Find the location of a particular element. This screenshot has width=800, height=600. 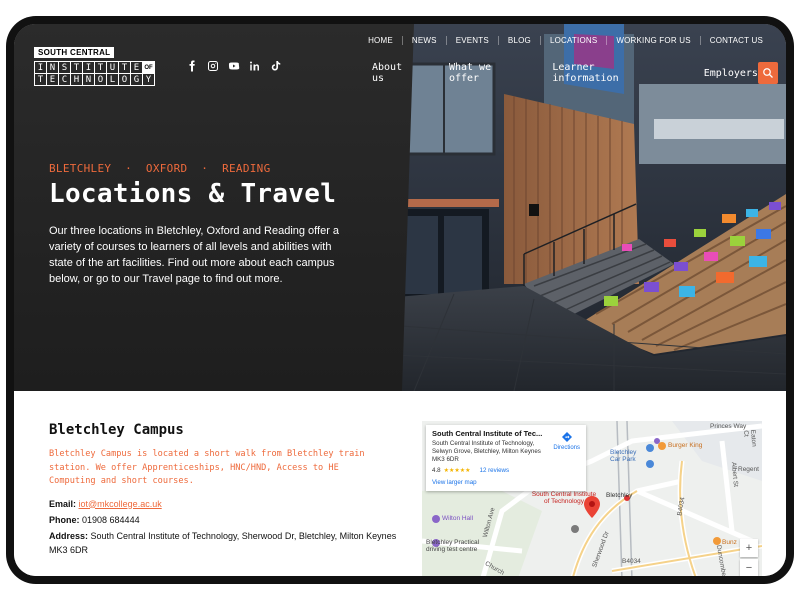

email-label: Email: is located at coordinates (63, 503).